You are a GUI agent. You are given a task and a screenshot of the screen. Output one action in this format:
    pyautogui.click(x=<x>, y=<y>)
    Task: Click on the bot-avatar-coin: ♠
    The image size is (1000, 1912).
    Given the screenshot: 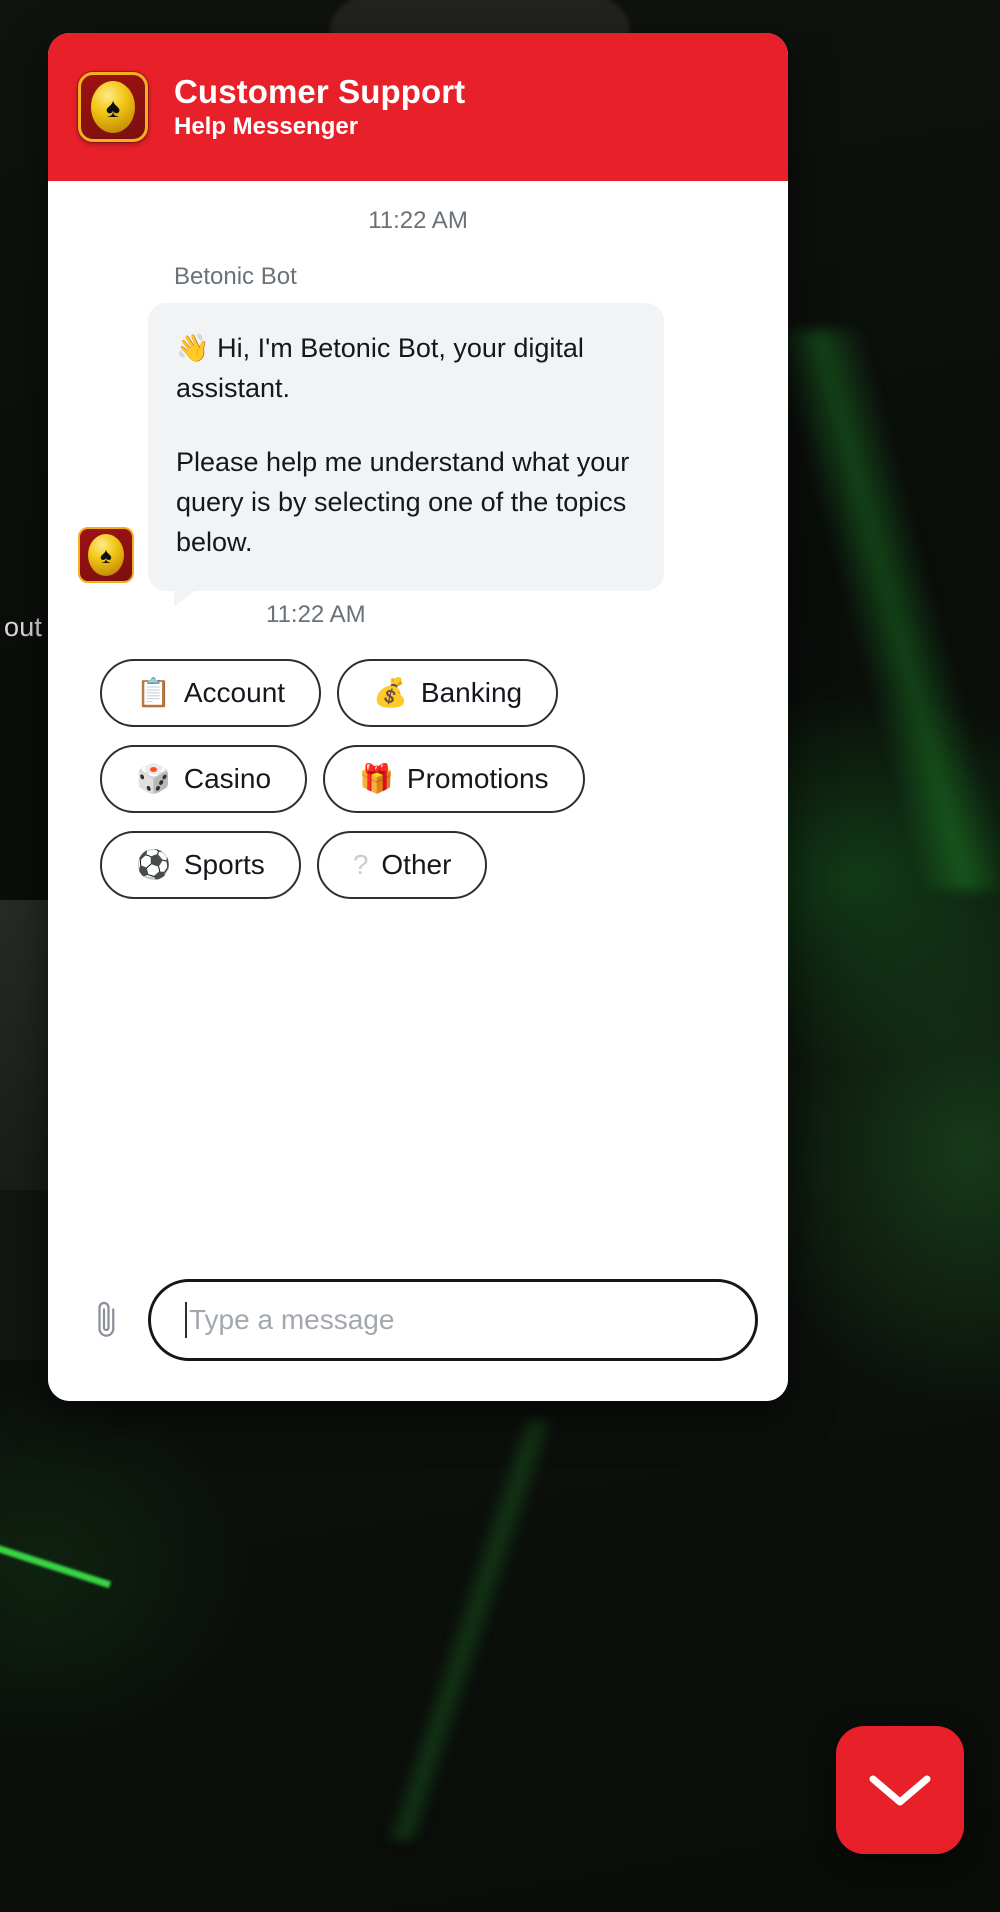 What is the action you would take?
    pyautogui.click(x=106, y=554)
    